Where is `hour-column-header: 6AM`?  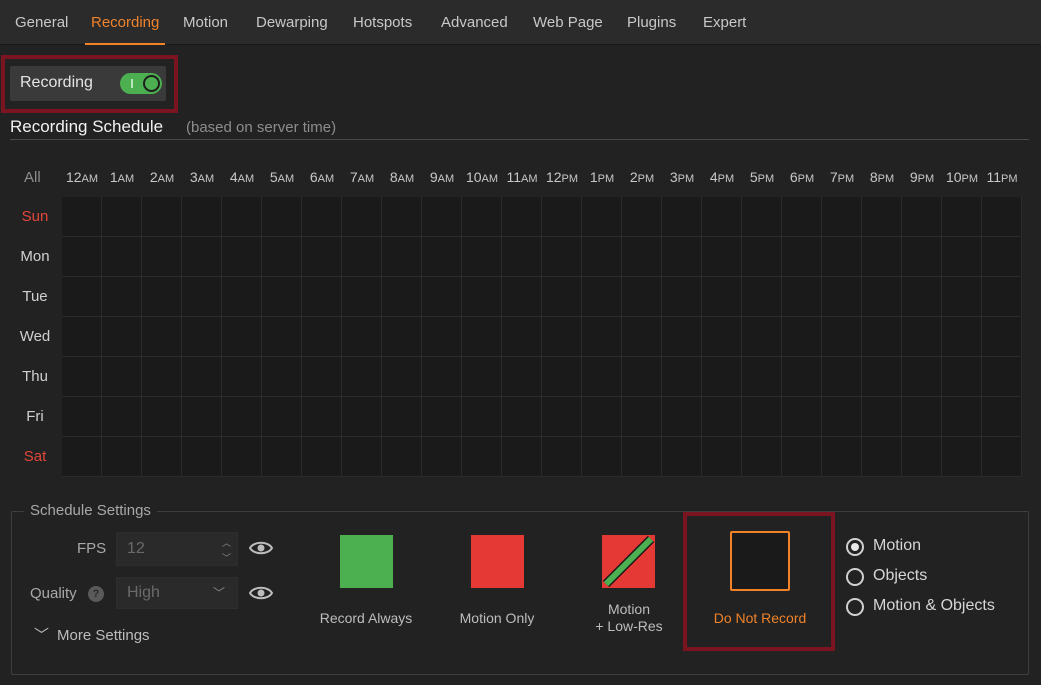 hour-column-header: 6AM is located at coordinates (322, 177).